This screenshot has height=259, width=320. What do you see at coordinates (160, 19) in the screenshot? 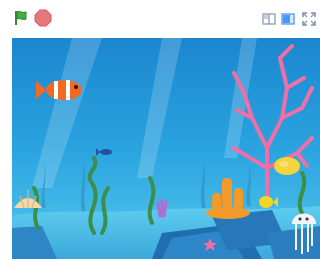
I see `stage-toolbar` at bounding box center [160, 19].